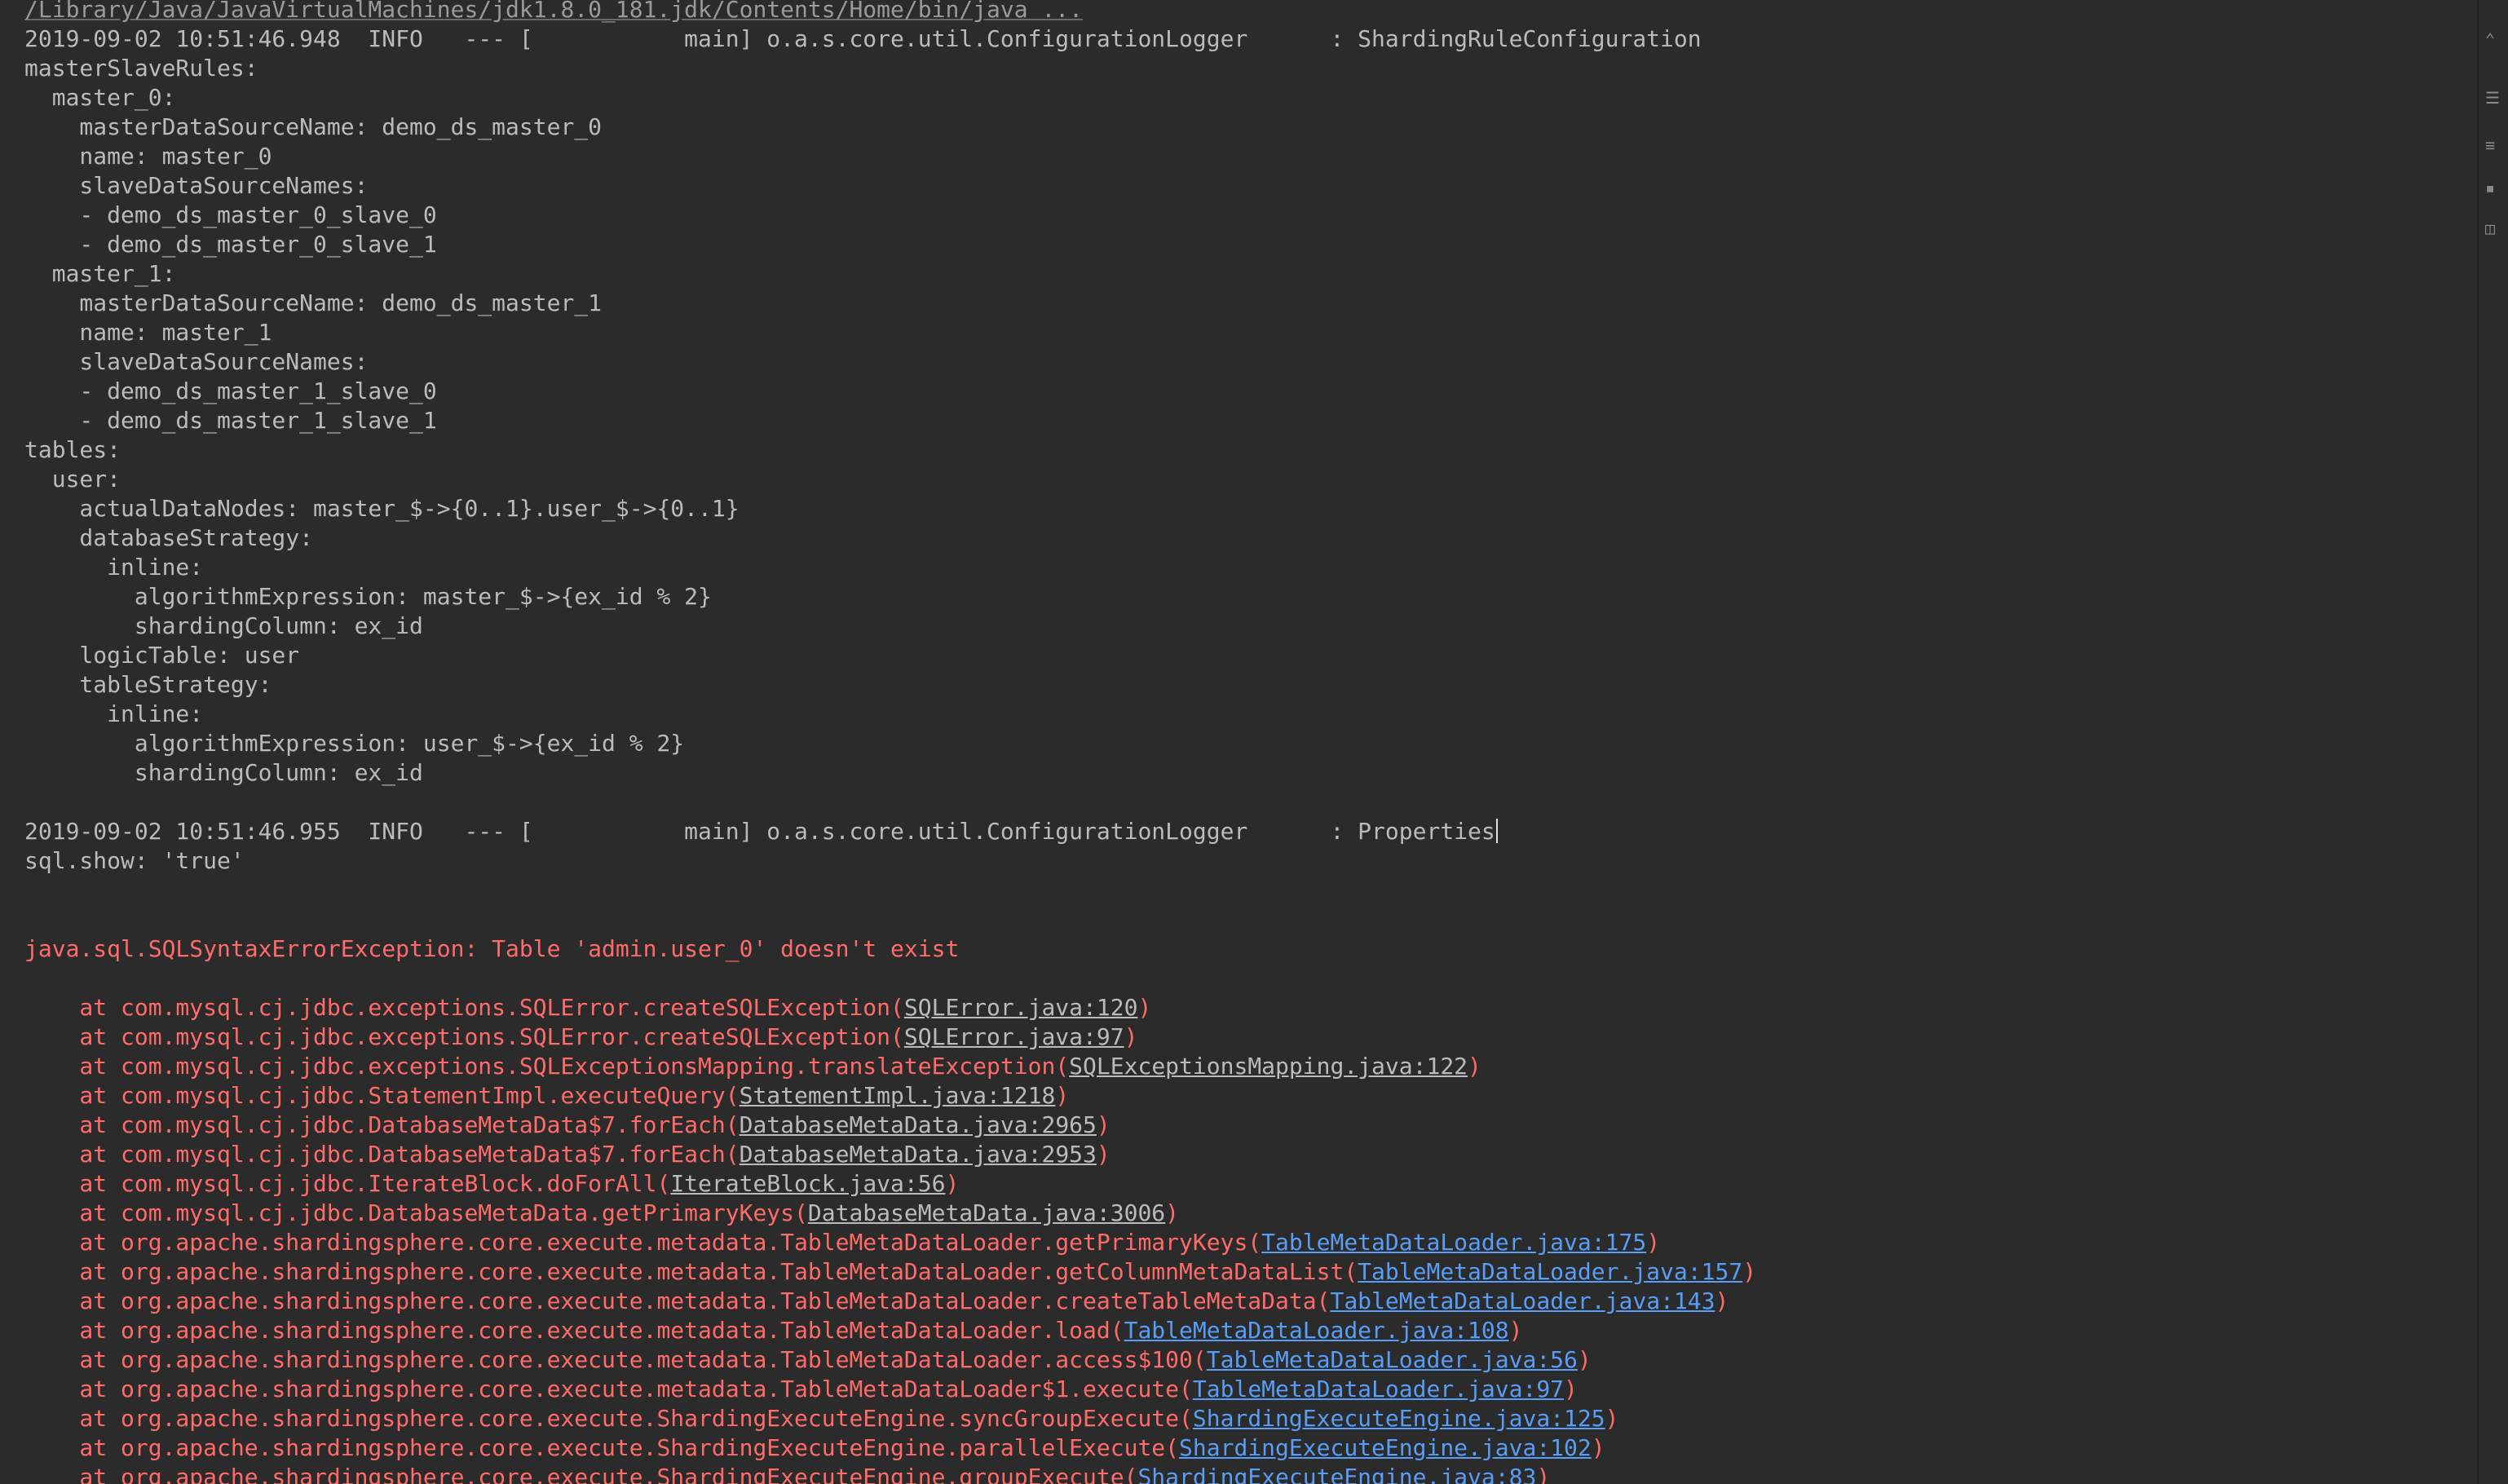  I want to click on log-line: name: master_1, so click(148, 332).